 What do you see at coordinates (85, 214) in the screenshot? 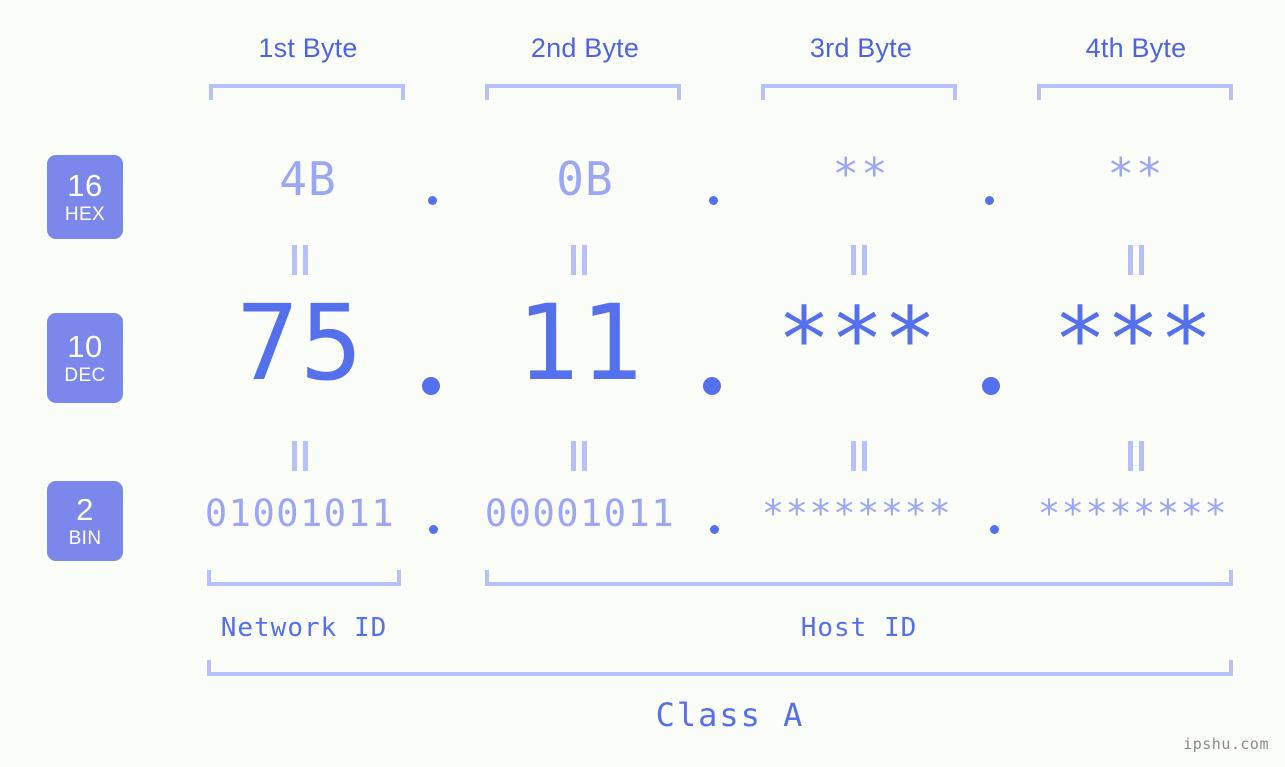
I see `base-badge-hex-name: HEX` at bounding box center [85, 214].